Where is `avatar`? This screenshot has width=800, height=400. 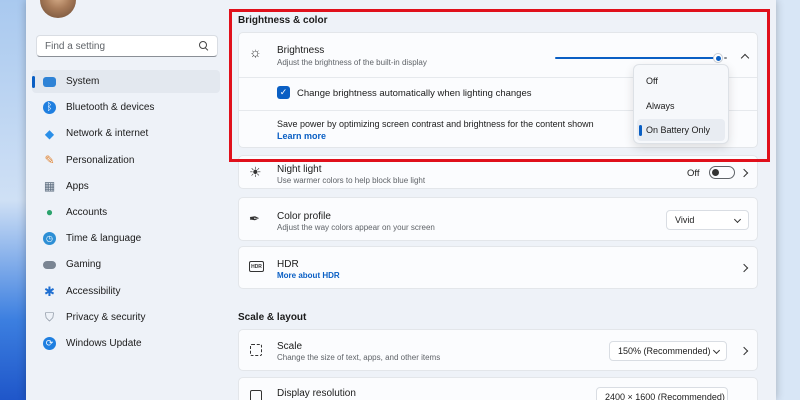
avatar is located at coordinates (58, 9).